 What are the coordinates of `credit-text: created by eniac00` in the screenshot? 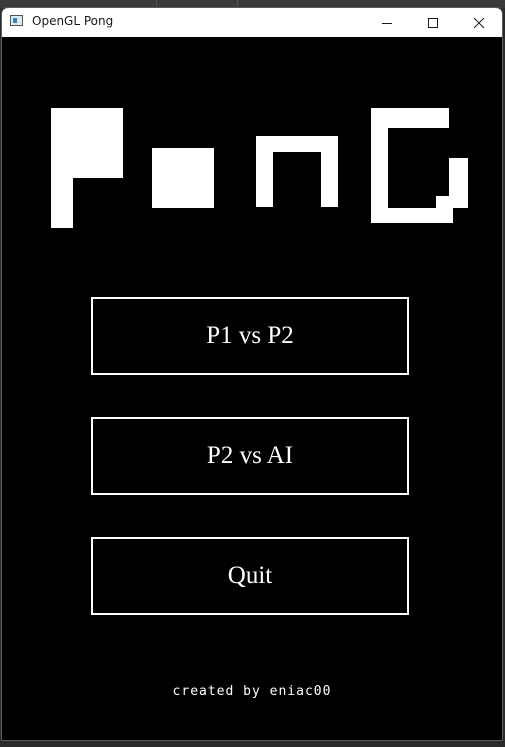 It's located at (252, 691).